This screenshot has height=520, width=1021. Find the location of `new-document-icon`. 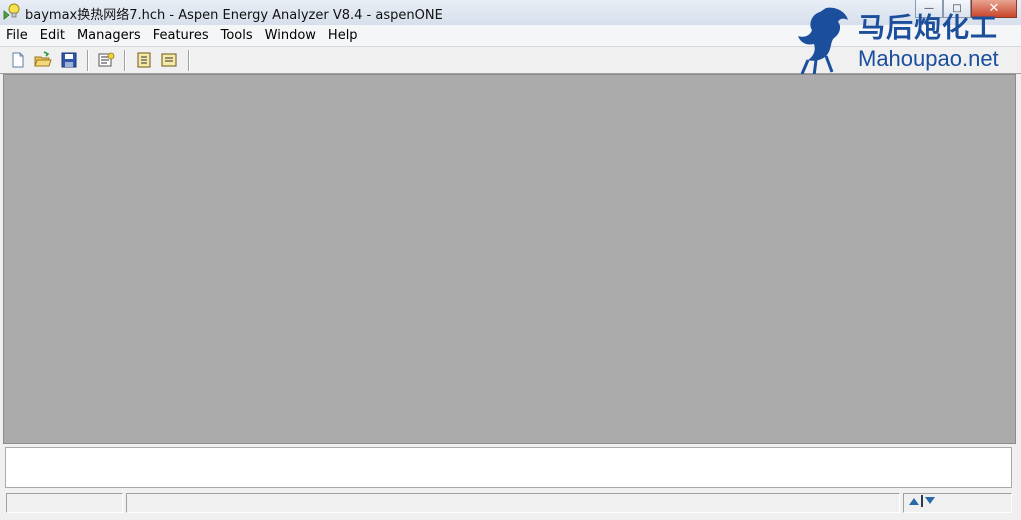

new-document-icon is located at coordinates (18, 60).